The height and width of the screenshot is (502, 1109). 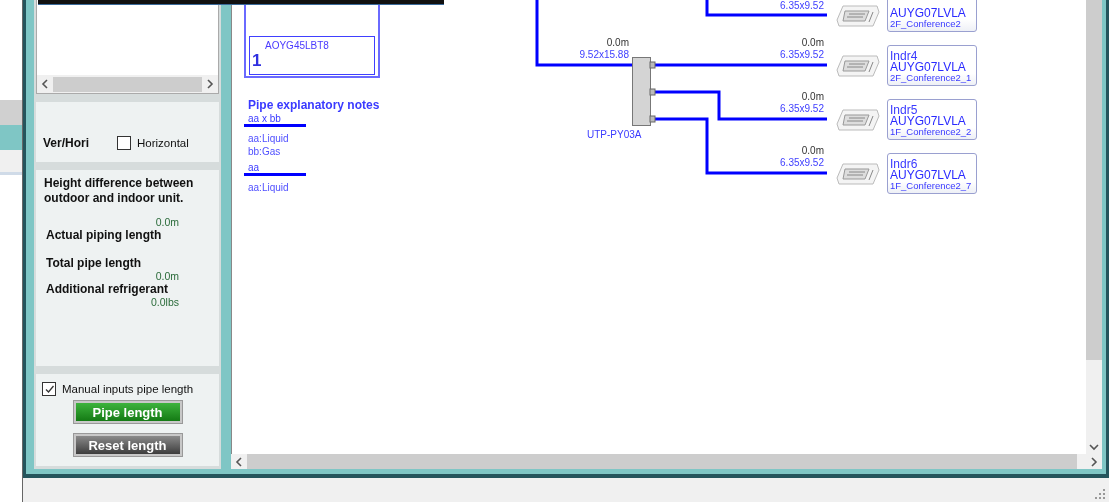 What do you see at coordinates (931, 79) in the screenshot?
I see `room-name: 2F_Conference2_1` at bounding box center [931, 79].